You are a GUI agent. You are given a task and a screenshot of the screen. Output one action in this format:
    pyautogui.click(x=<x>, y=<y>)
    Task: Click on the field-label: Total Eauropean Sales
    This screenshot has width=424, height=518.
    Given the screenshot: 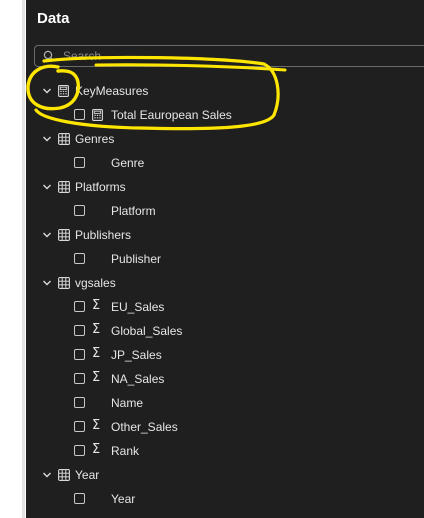 What is the action you would take?
    pyautogui.click(x=171, y=115)
    